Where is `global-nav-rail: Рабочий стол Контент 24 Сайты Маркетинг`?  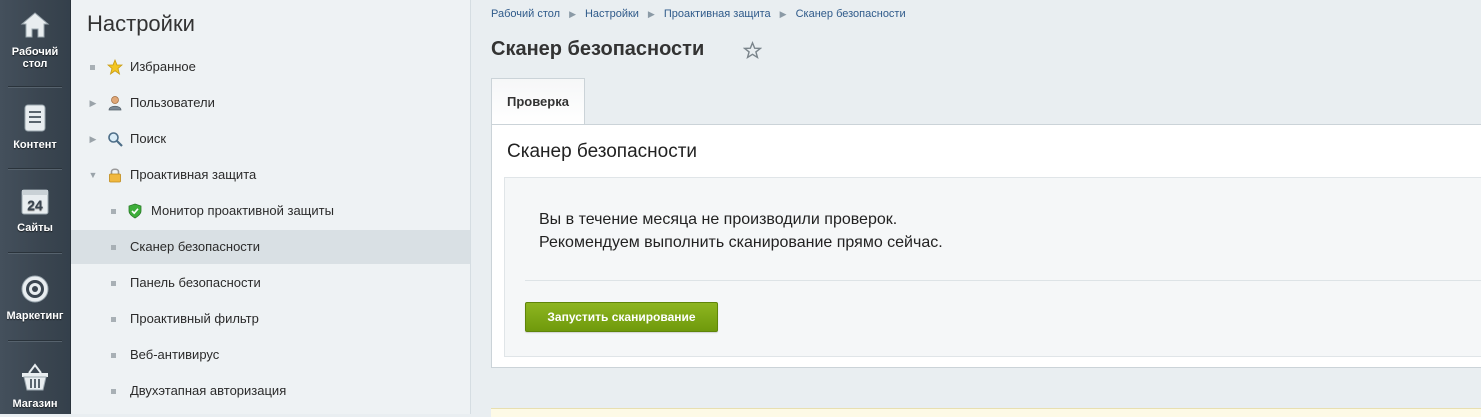
global-nav-rail: Рабочий стол Контент 24 Сайты Маркетинг is located at coordinates (35, 207).